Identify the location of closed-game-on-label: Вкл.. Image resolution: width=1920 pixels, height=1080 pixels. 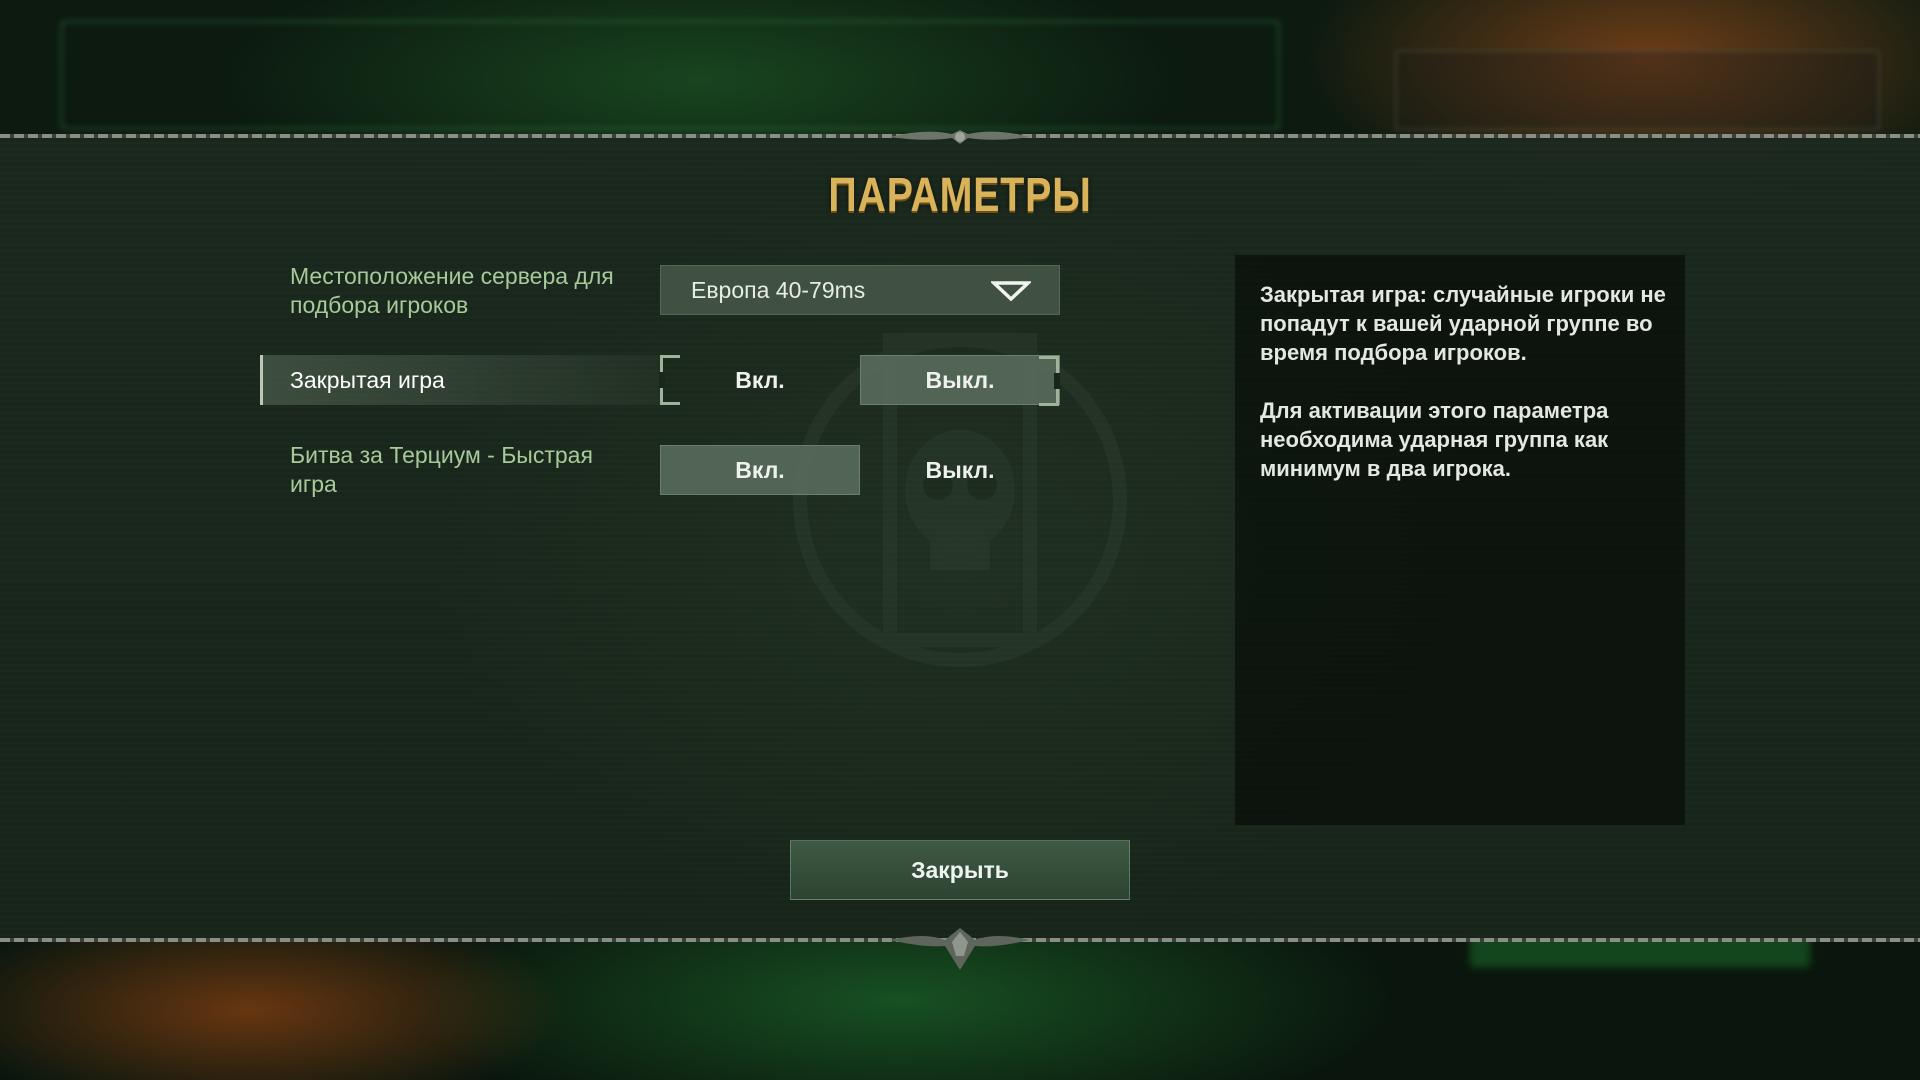
(760, 379).